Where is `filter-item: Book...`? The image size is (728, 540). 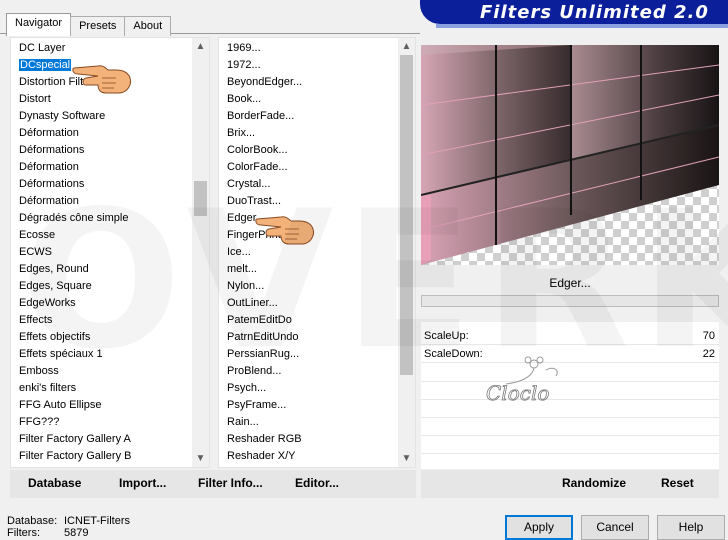
filter-item: Book... is located at coordinates (308, 99).